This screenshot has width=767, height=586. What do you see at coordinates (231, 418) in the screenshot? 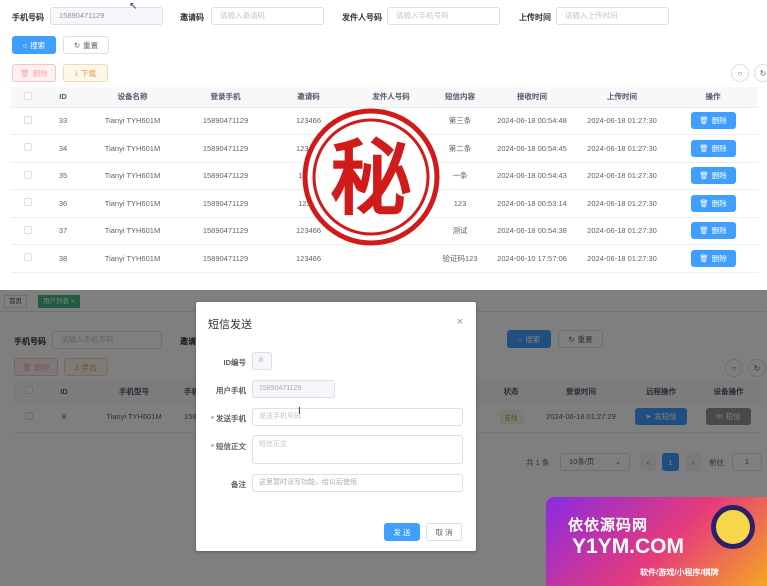
I see `send-phone-label-text: 发送手机` at bounding box center [231, 418].